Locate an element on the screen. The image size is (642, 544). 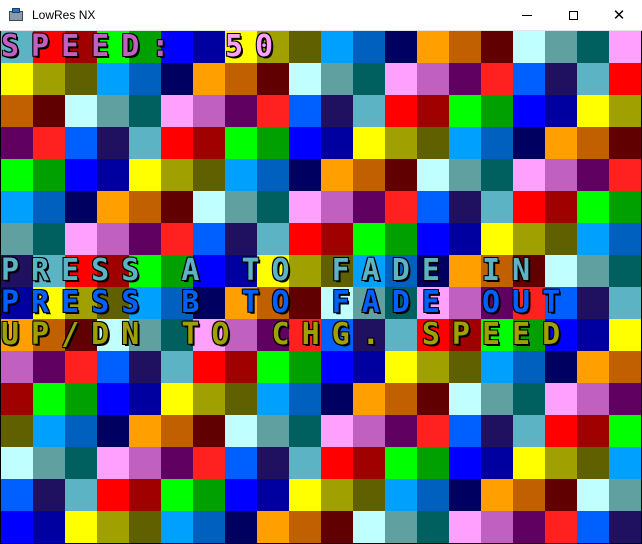
close-icon: ✕ is located at coordinates (619, 14).